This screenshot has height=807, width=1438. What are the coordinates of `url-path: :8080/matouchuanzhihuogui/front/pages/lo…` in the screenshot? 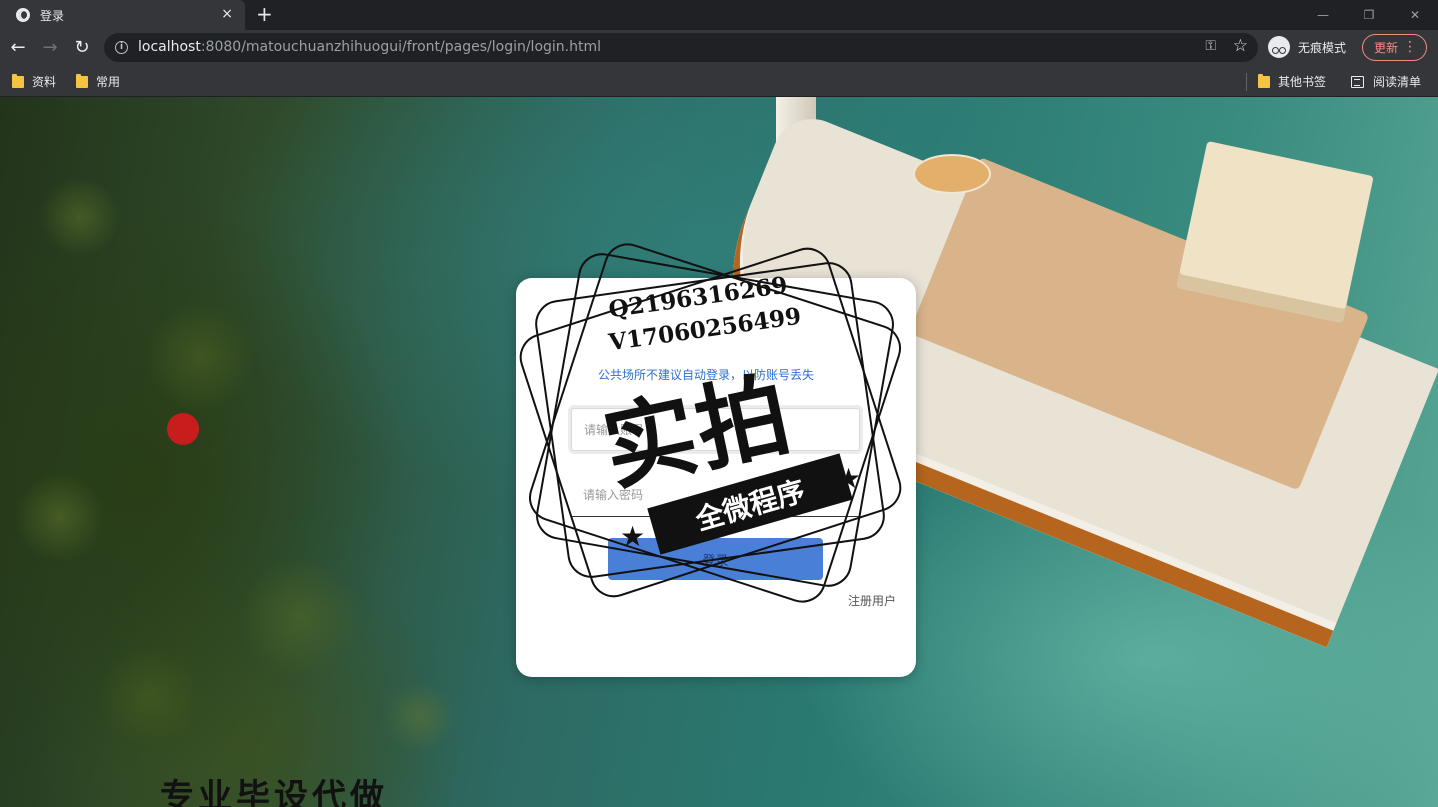 It's located at (400, 47).